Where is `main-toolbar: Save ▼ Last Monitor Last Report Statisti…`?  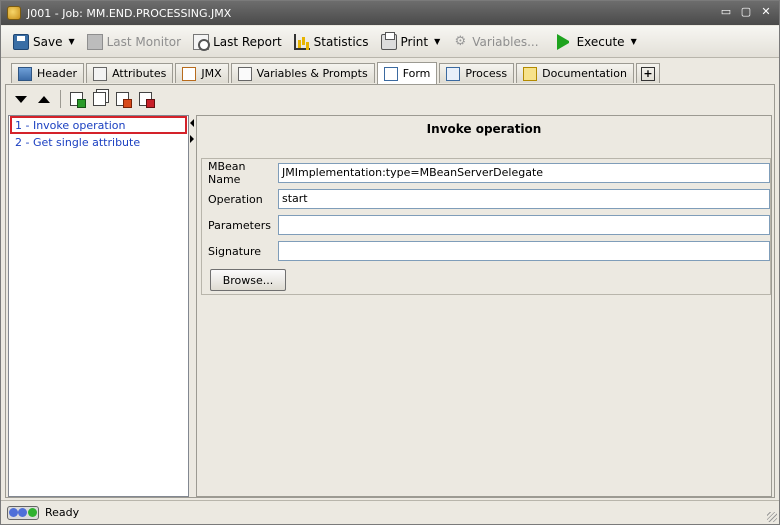
main-toolbar: Save ▼ Last Monitor Last Report Statisti… is located at coordinates (390, 42).